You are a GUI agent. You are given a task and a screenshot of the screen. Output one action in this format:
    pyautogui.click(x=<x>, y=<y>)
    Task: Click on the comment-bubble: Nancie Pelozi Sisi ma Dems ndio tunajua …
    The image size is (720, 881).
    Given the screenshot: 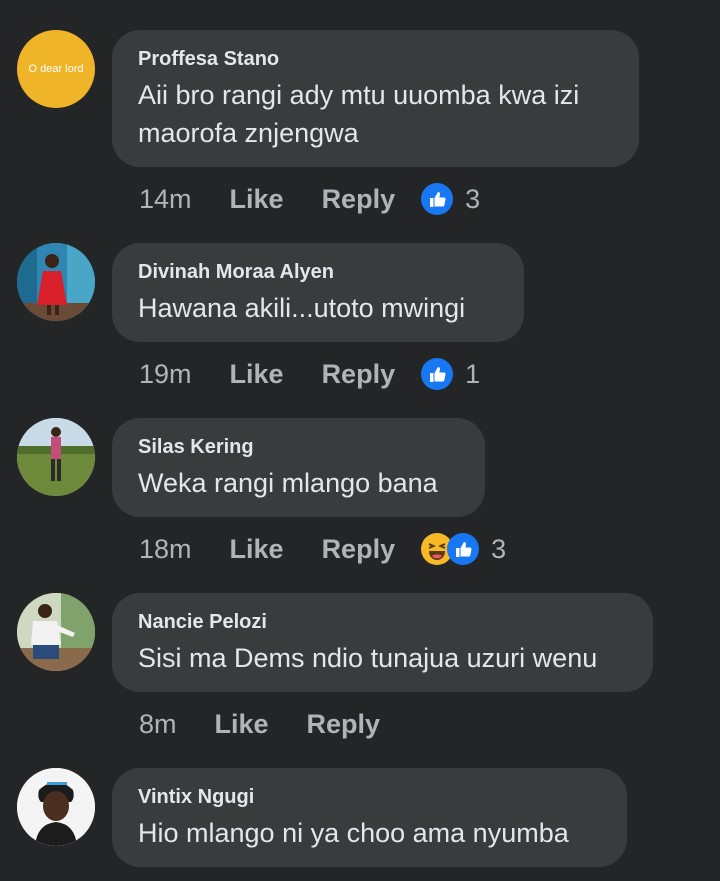 What is the action you would take?
    pyautogui.click(x=382, y=642)
    